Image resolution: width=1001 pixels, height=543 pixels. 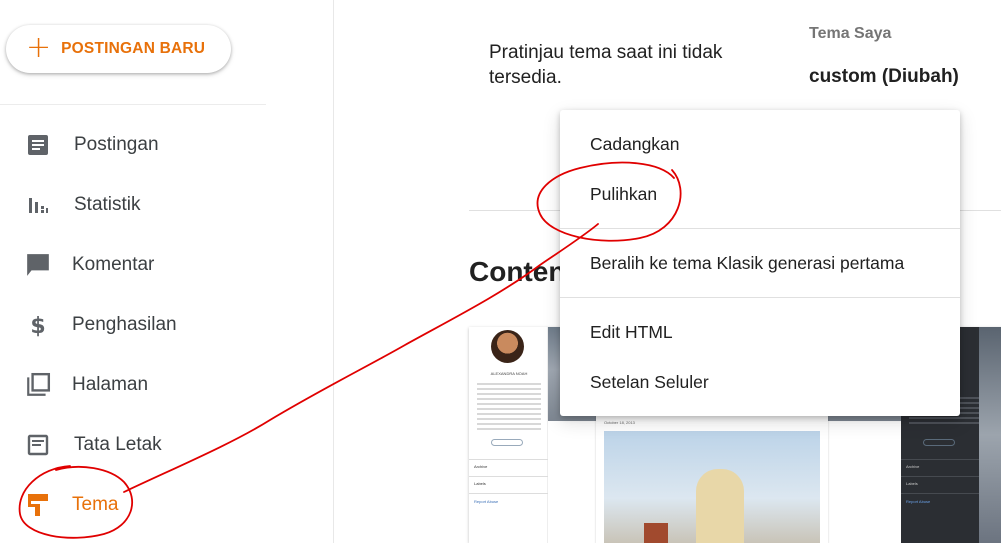 I want to click on new-post-button: + POSTINGAN BARU, so click(x=118, y=49).